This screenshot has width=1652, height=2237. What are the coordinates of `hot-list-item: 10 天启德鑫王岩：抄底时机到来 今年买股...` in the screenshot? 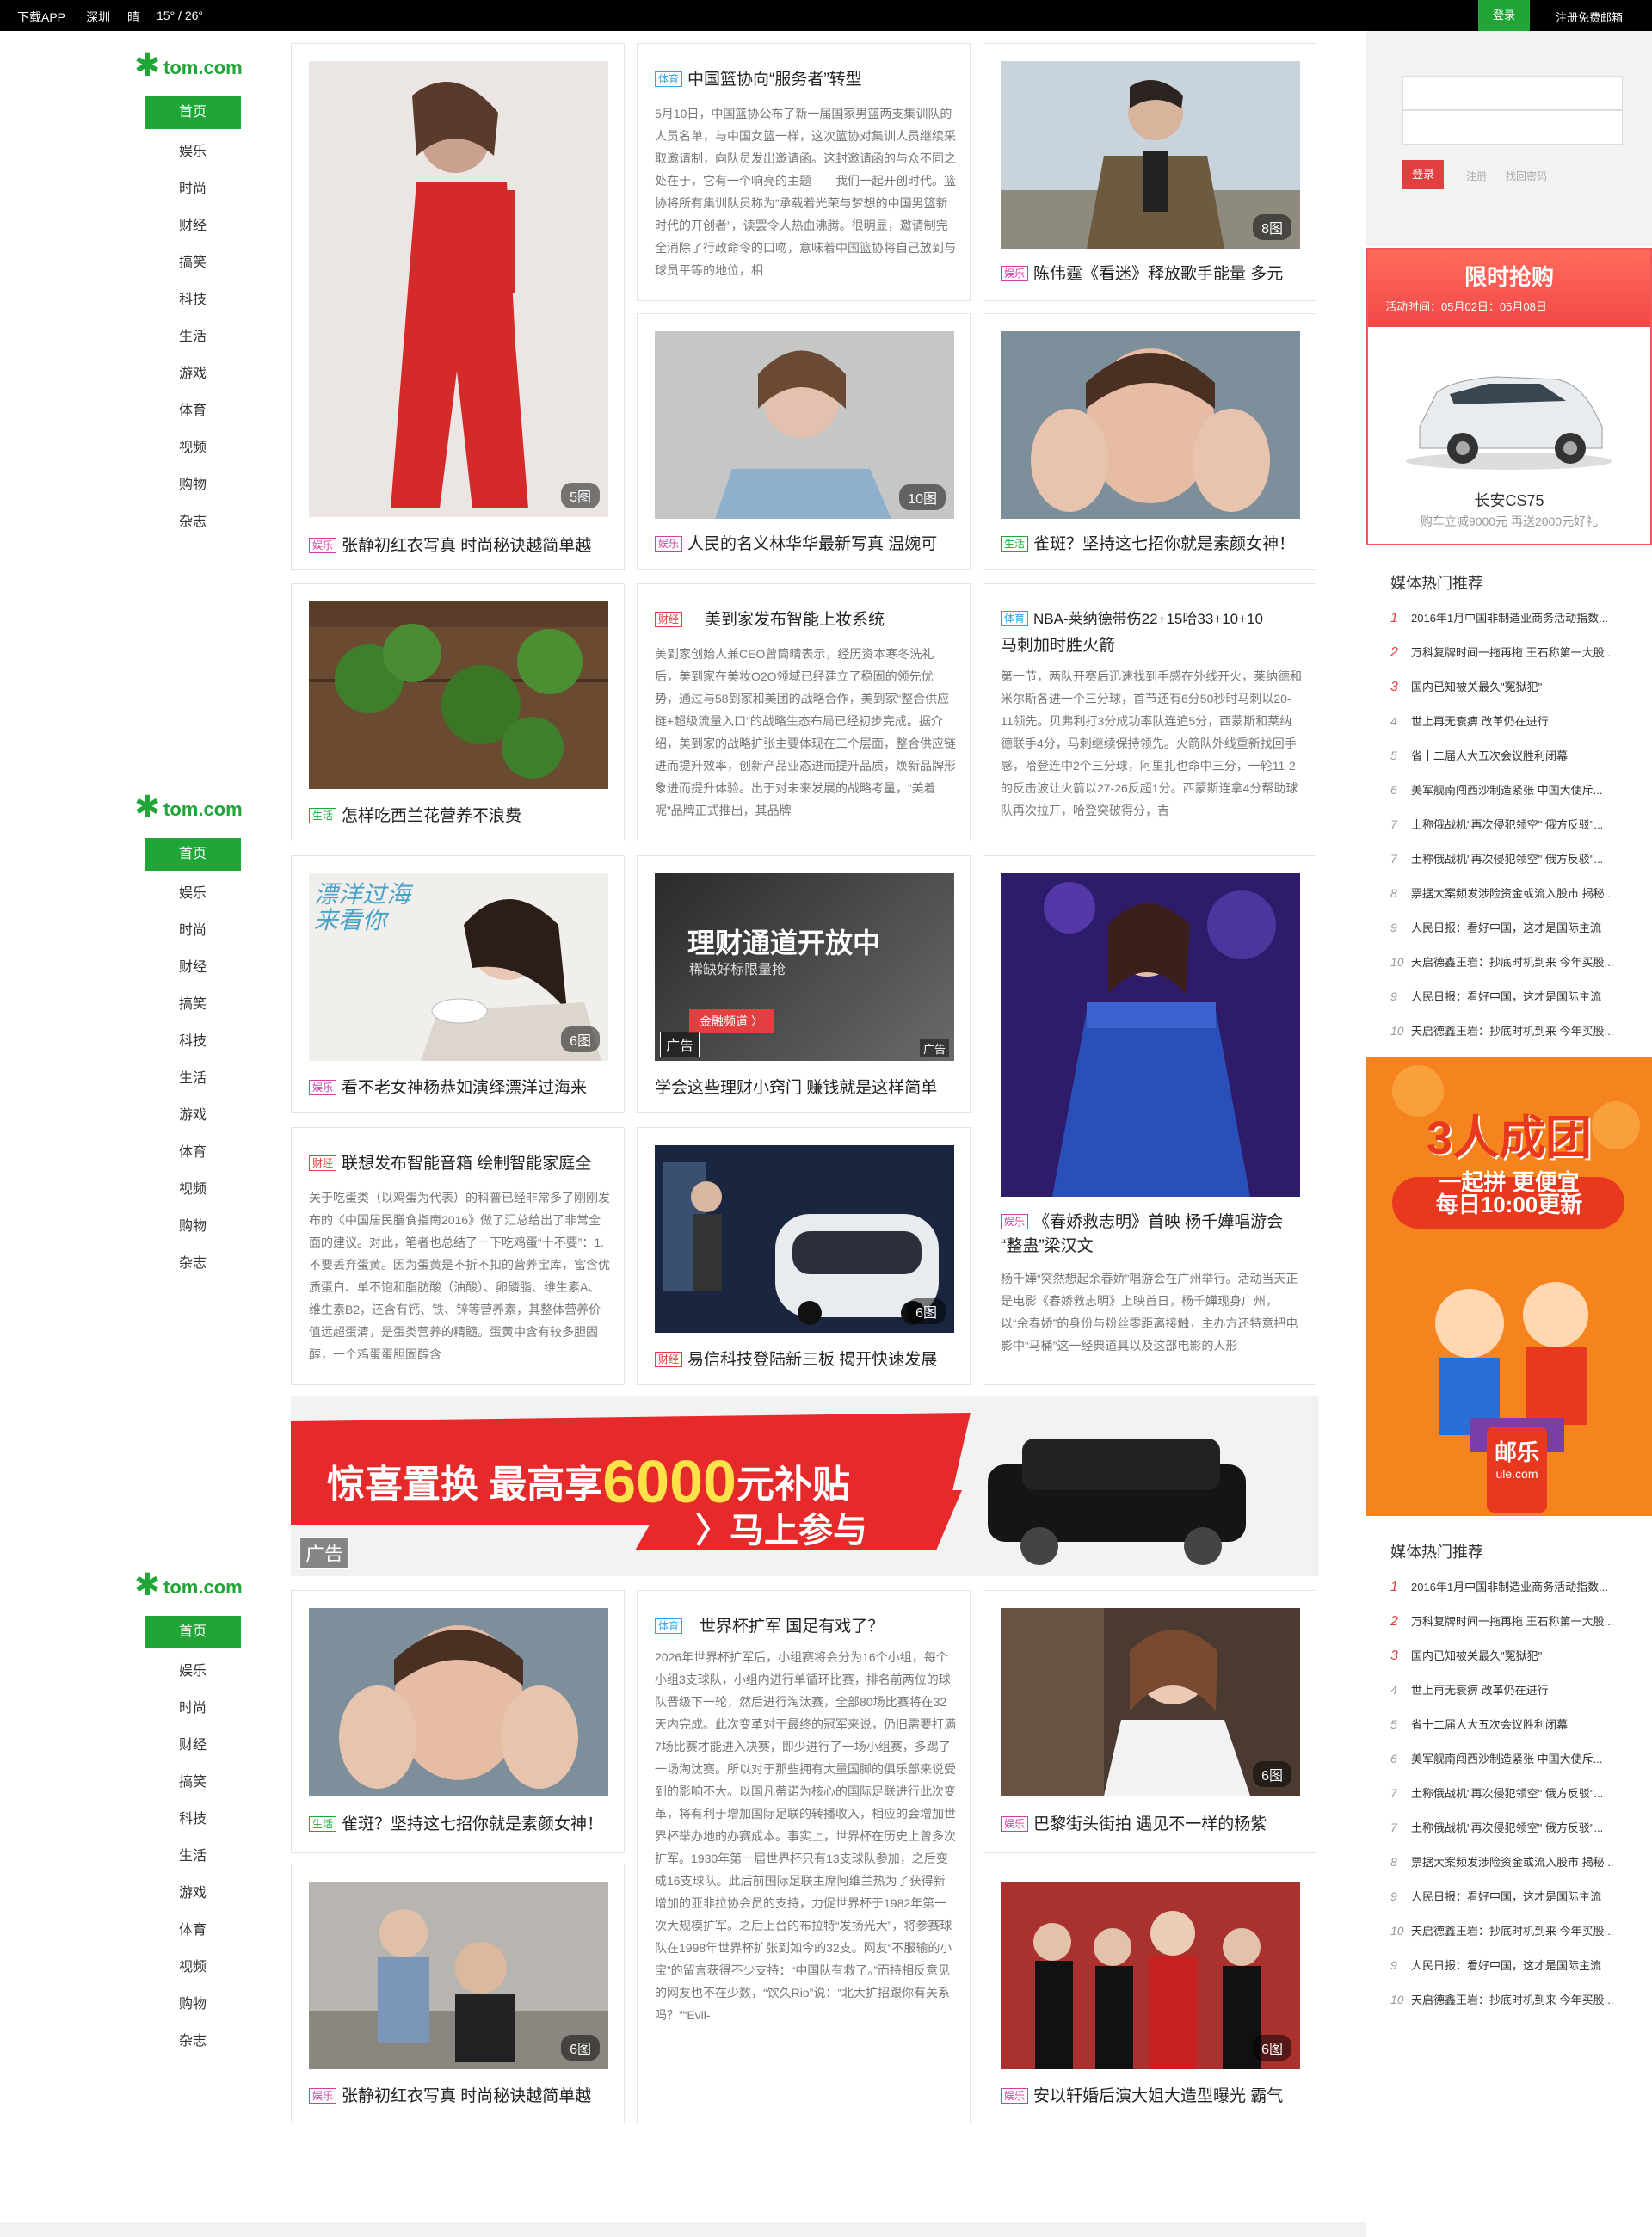 It's located at (1515, 1940).